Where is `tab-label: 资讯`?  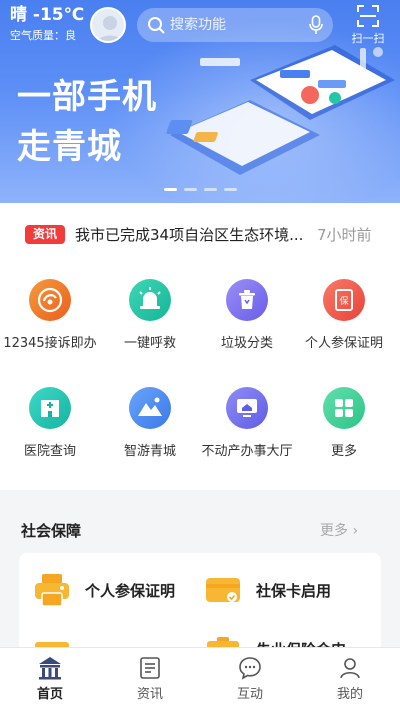
tab-label: 资讯 is located at coordinates (149, 694).